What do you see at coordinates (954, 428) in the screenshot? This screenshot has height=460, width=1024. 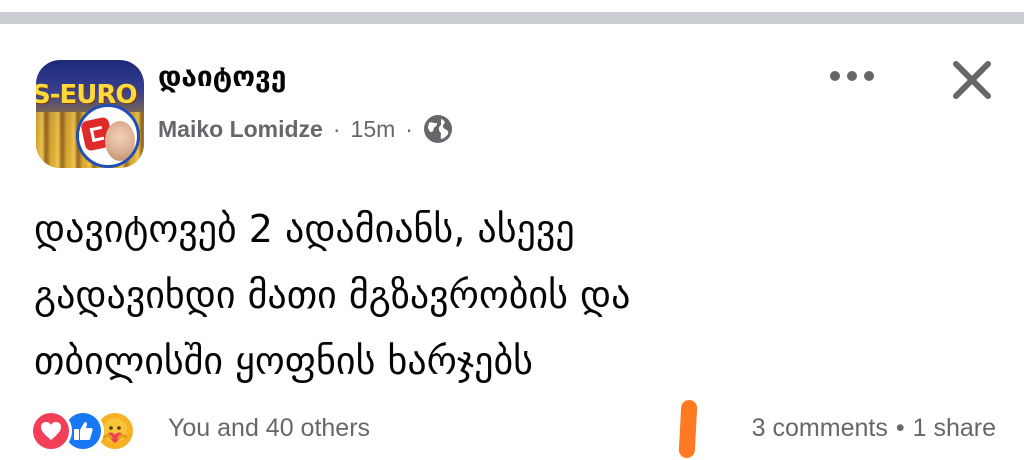 I see `shares-count-link: 1 share` at bounding box center [954, 428].